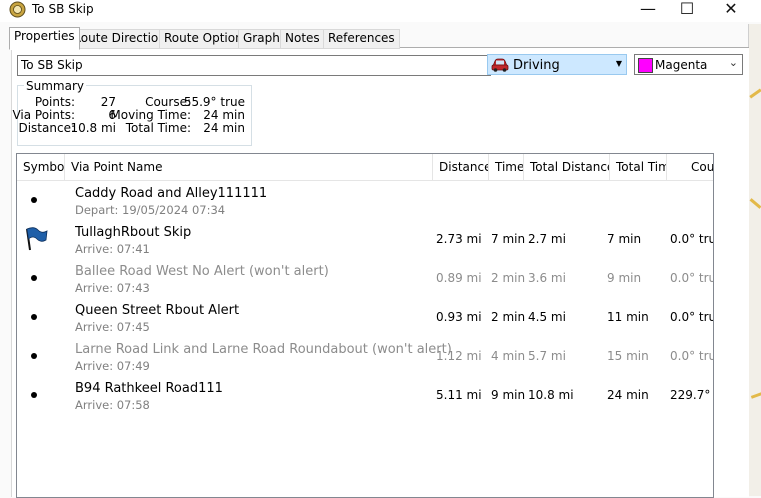 This screenshot has width=761, height=498. I want to click on cell-time: 7 min, so click(508, 239).